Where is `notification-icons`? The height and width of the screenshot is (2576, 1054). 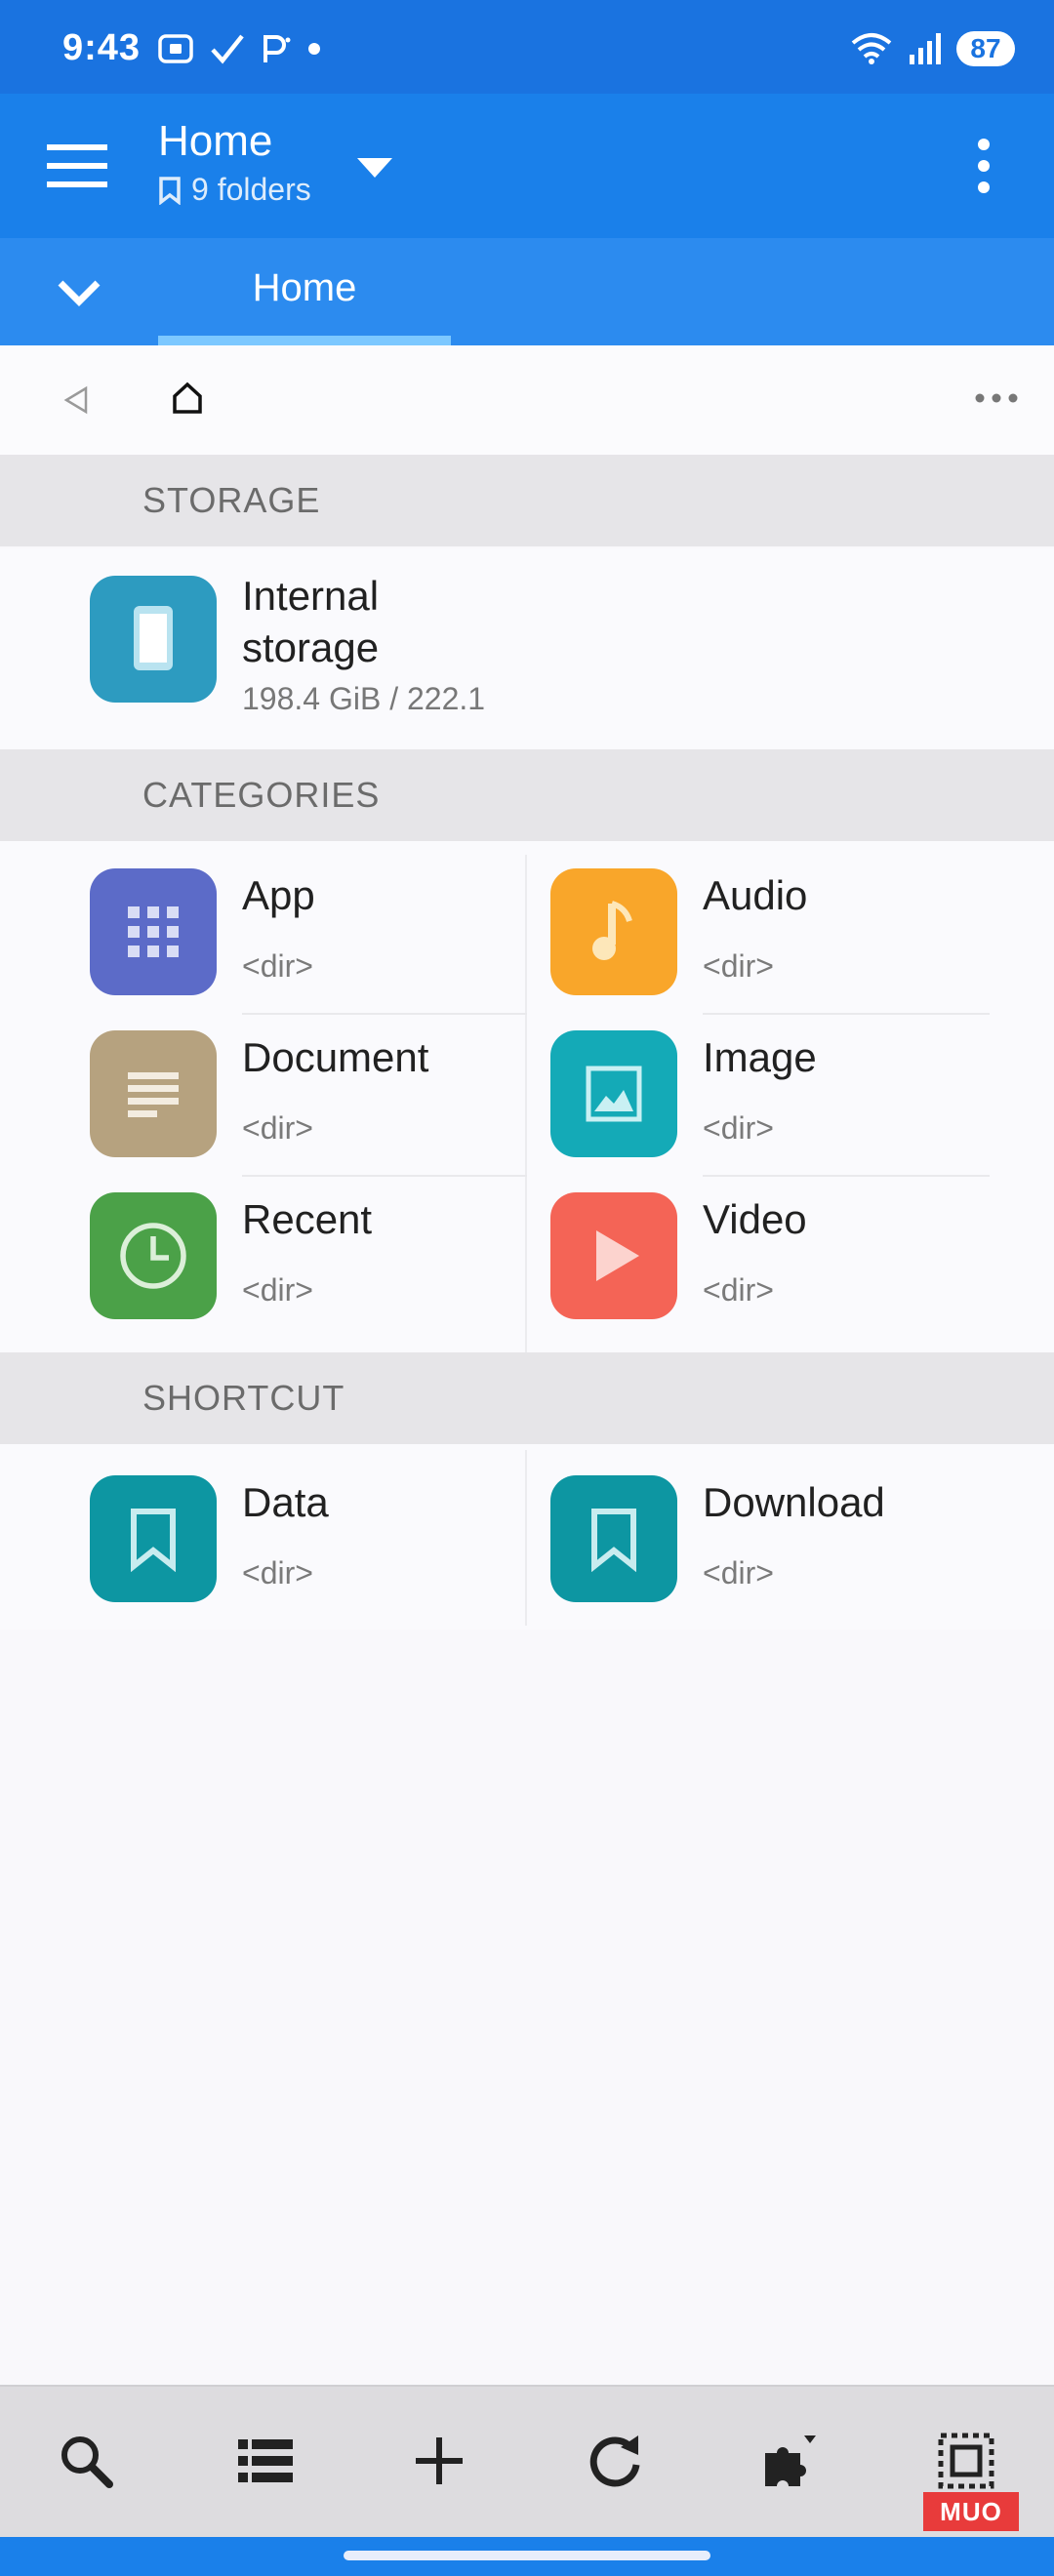
notification-icons is located at coordinates (239, 48).